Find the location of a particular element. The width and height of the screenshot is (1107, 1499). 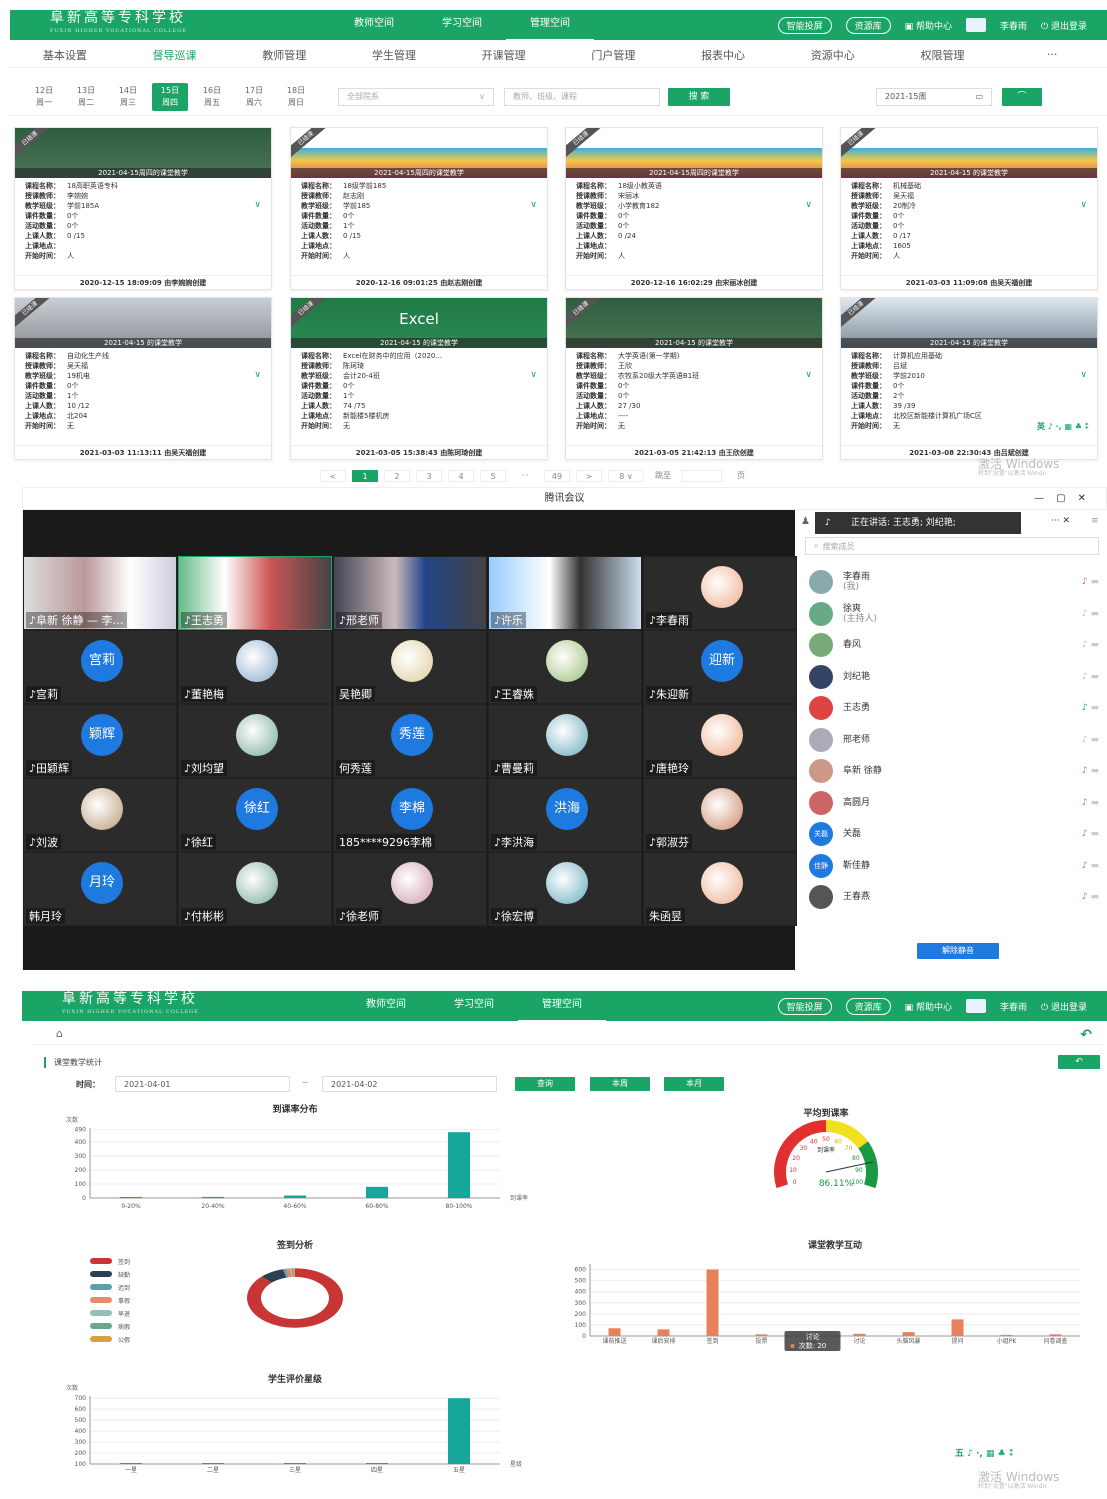

participant-tile: 月玲 韩月玲 is located at coordinates (100, 889).